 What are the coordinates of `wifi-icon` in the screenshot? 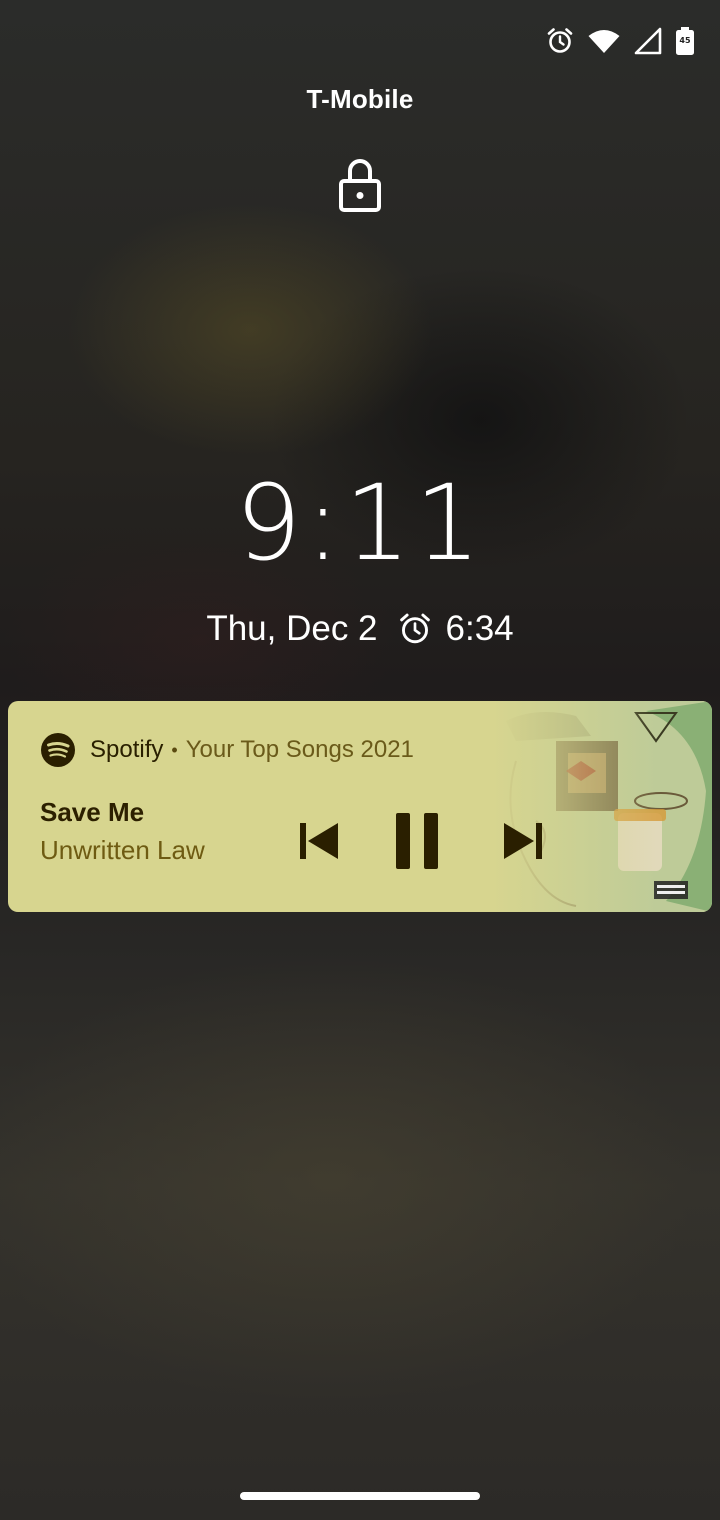 It's located at (604, 41).